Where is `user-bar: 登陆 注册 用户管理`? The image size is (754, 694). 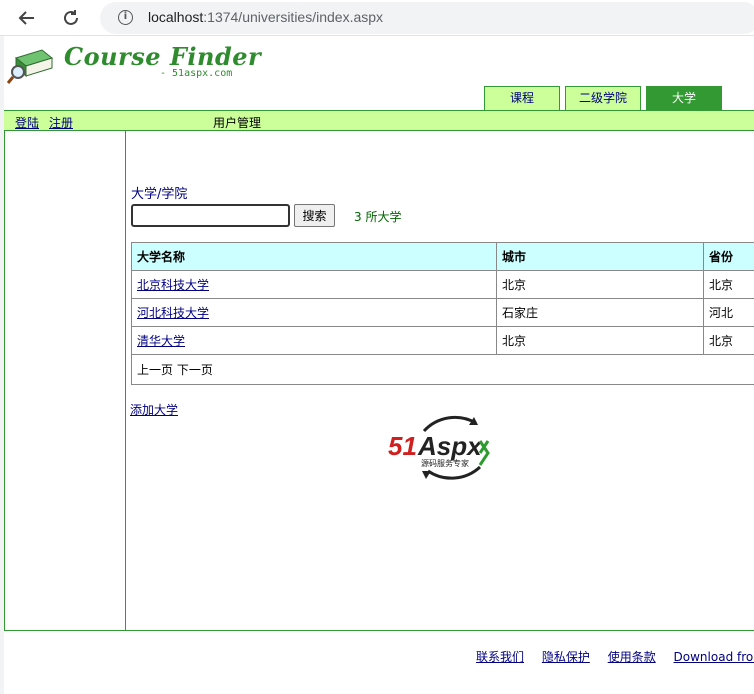
user-bar: 登陆 注册 用户管理 is located at coordinates (379, 120).